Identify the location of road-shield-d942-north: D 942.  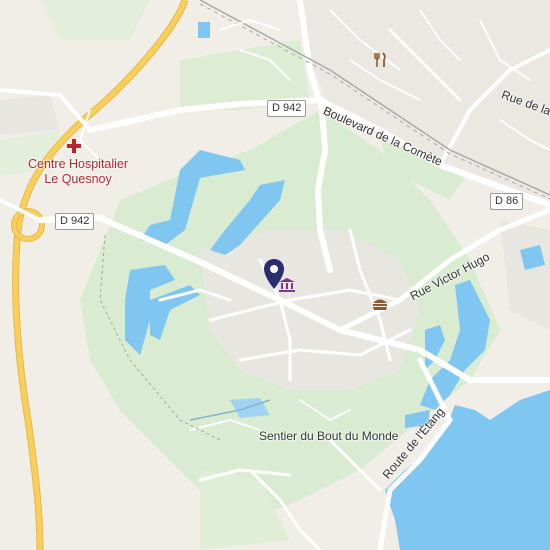
(287, 108).